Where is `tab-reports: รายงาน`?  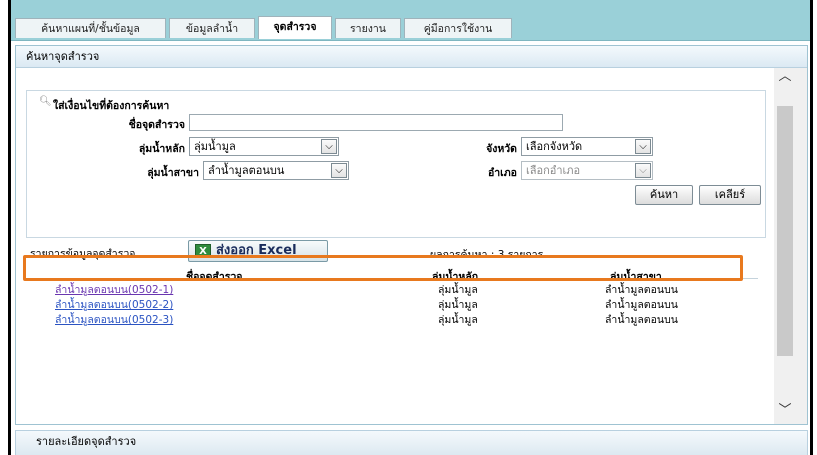 tab-reports: รายงาน is located at coordinates (368, 28).